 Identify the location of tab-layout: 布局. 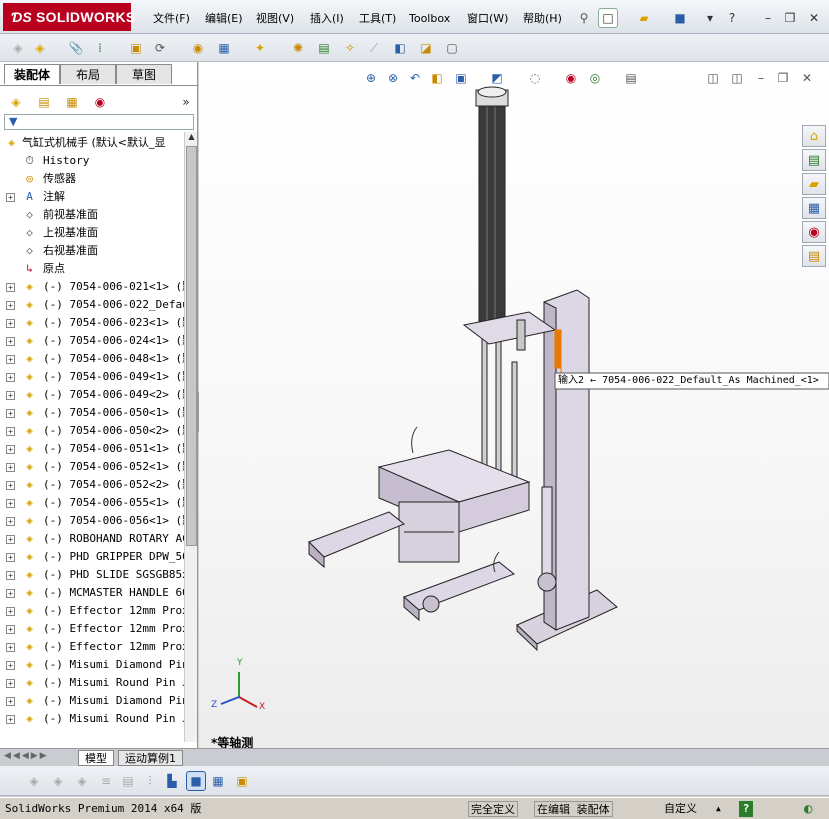
(88, 74).